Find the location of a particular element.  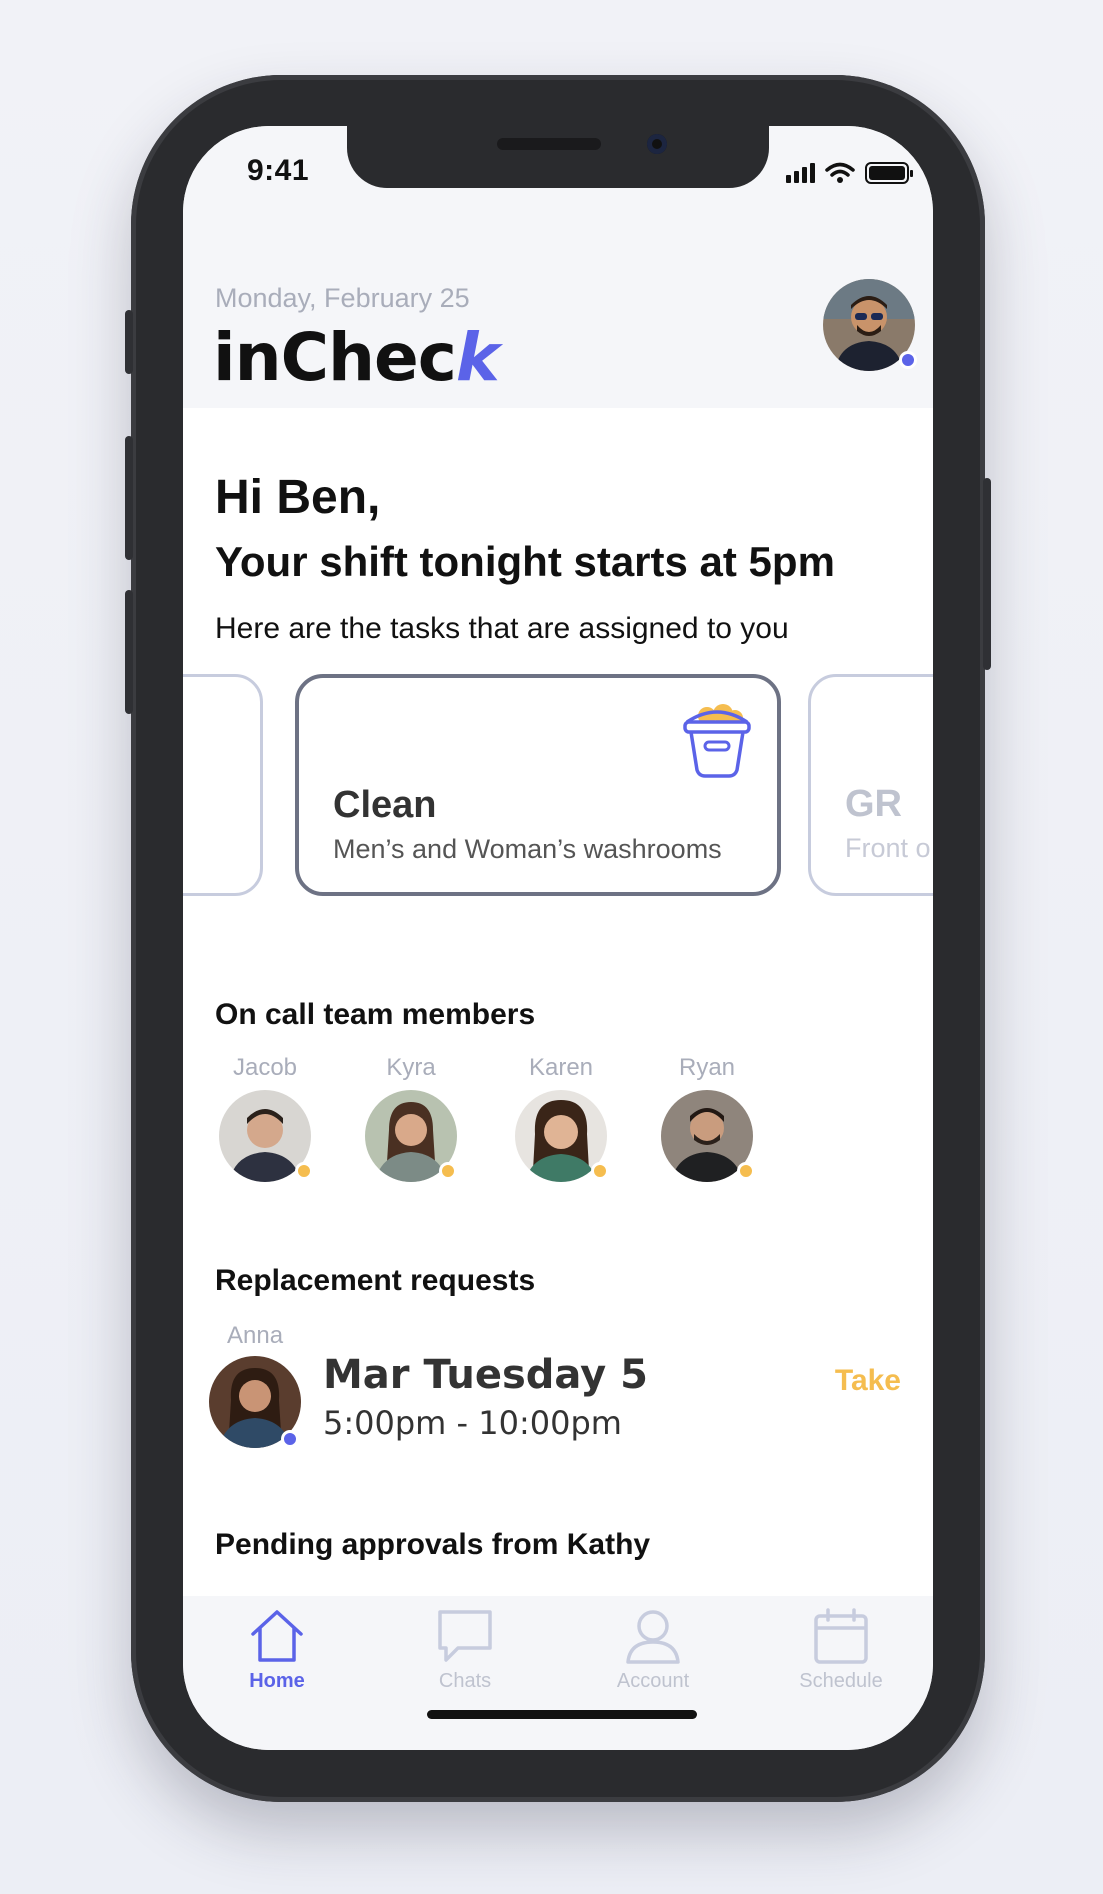

power-button is located at coordinates (987, 574).